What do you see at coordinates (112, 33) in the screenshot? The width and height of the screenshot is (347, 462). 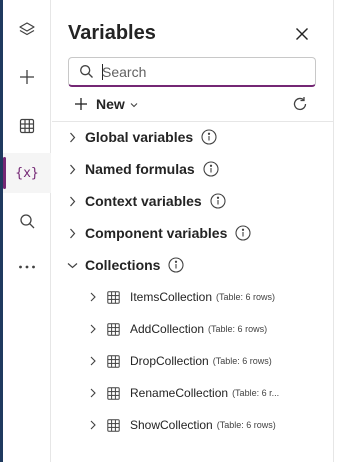 I see `panel-title: Variables` at bounding box center [112, 33].